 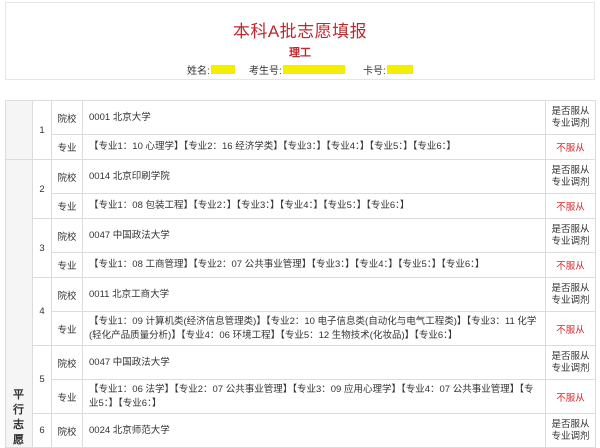 What do you see at coordinates (67, 362) in the screenshot?
I see `entry-5-school-type: 院校` at bounding box center [67, 362].